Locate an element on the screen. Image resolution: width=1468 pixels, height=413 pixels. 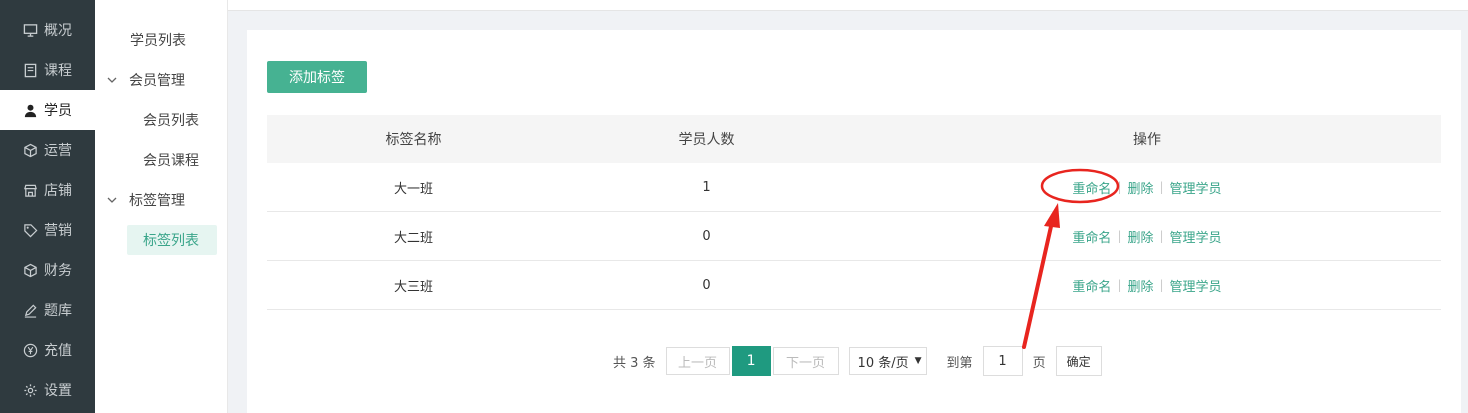
subnav-label: 会员列表 is located at coordinates (171, 121).